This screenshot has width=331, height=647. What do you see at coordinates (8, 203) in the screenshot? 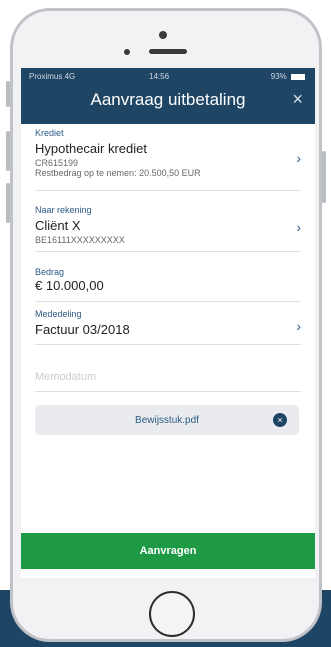
I see `volume-down-button` at bounding box center [8, 203].